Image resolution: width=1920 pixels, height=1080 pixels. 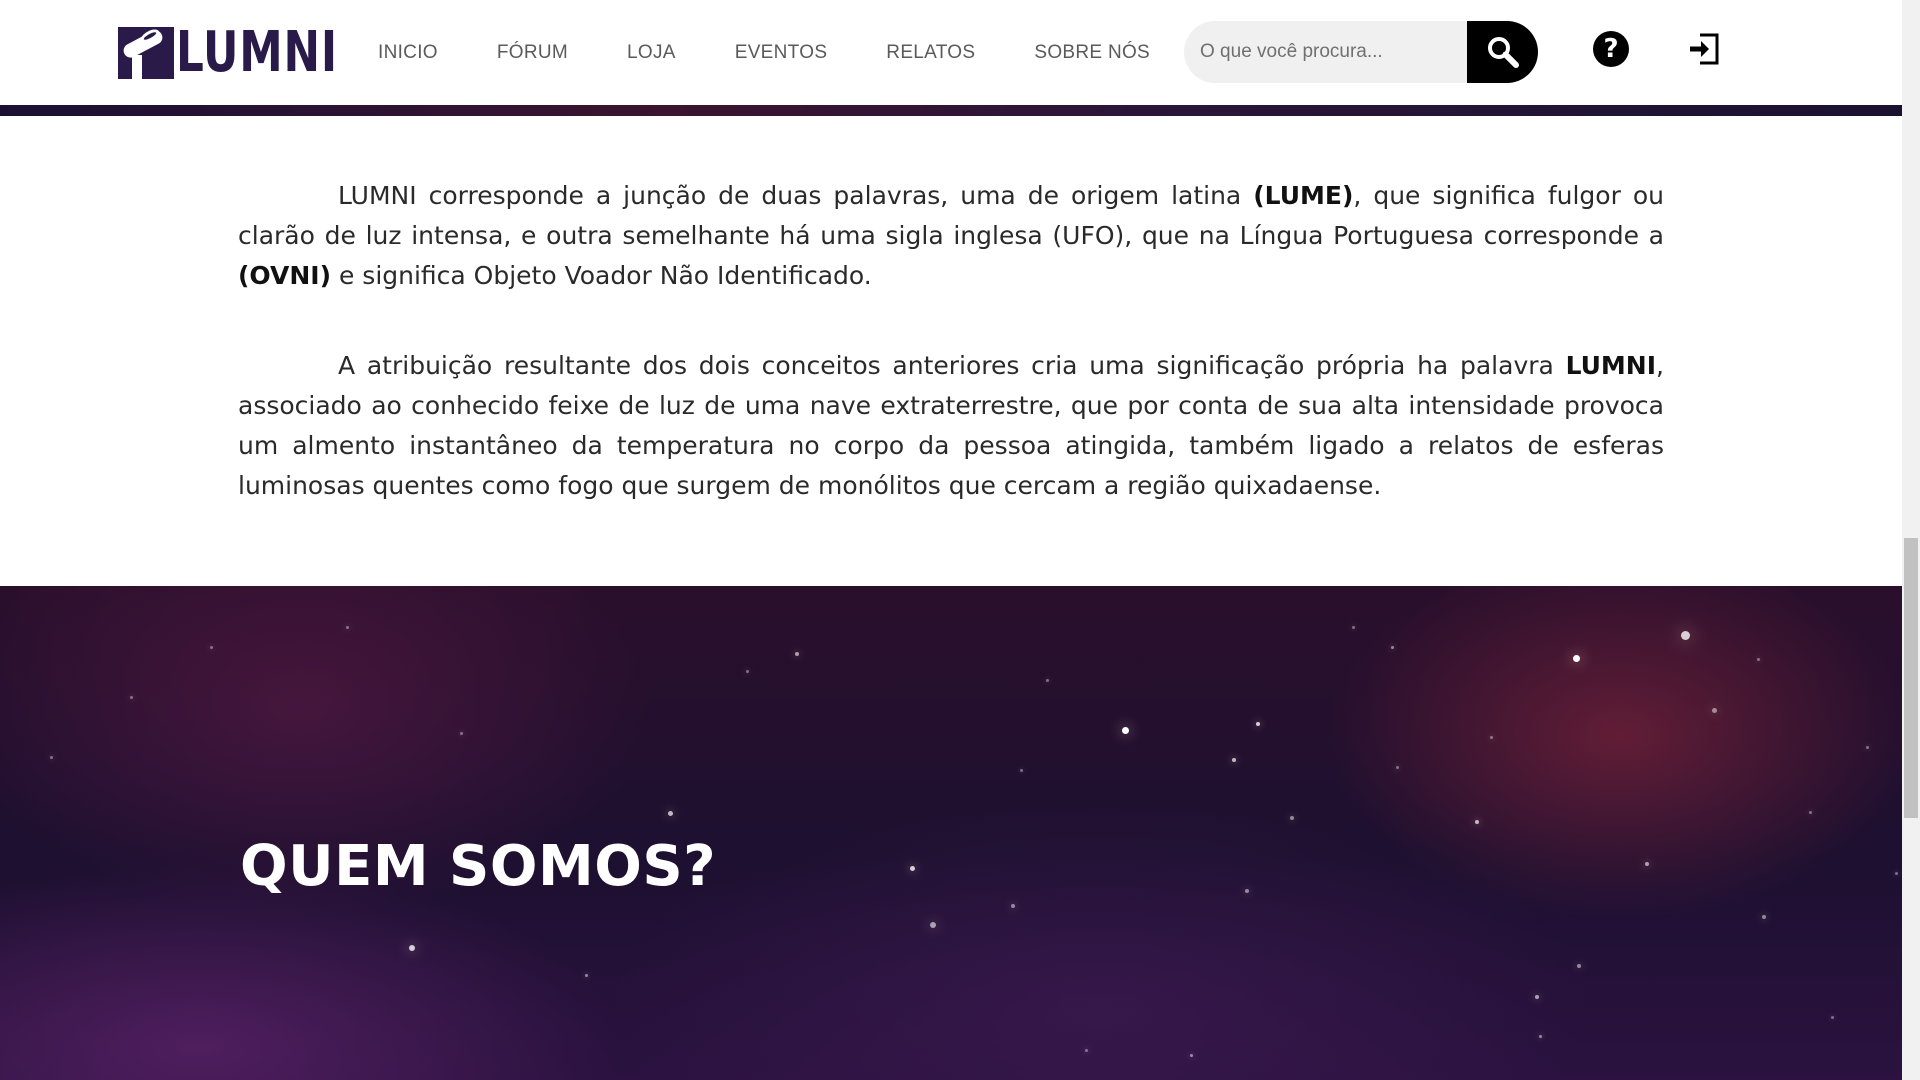 What do you see at coordinates (930, 53) in the screenshot?
I see `nav-item-relatos: RELATOS` at bounding box center [930, 53].